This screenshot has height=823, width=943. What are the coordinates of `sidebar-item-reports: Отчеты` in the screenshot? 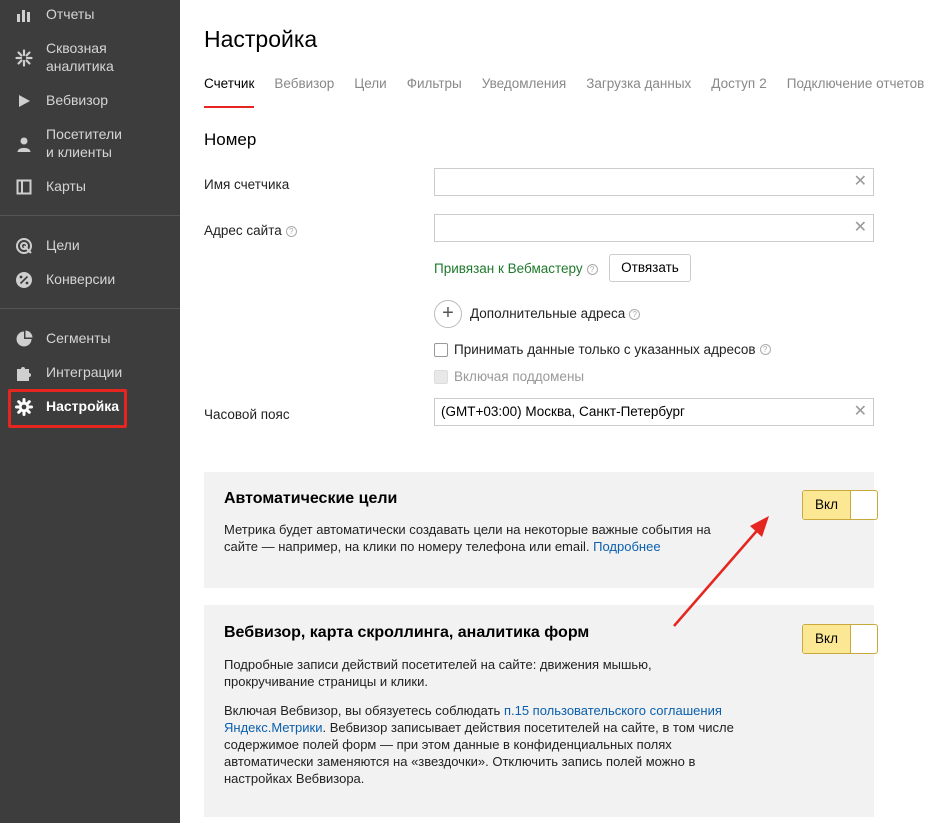 It's located at (90, 15).